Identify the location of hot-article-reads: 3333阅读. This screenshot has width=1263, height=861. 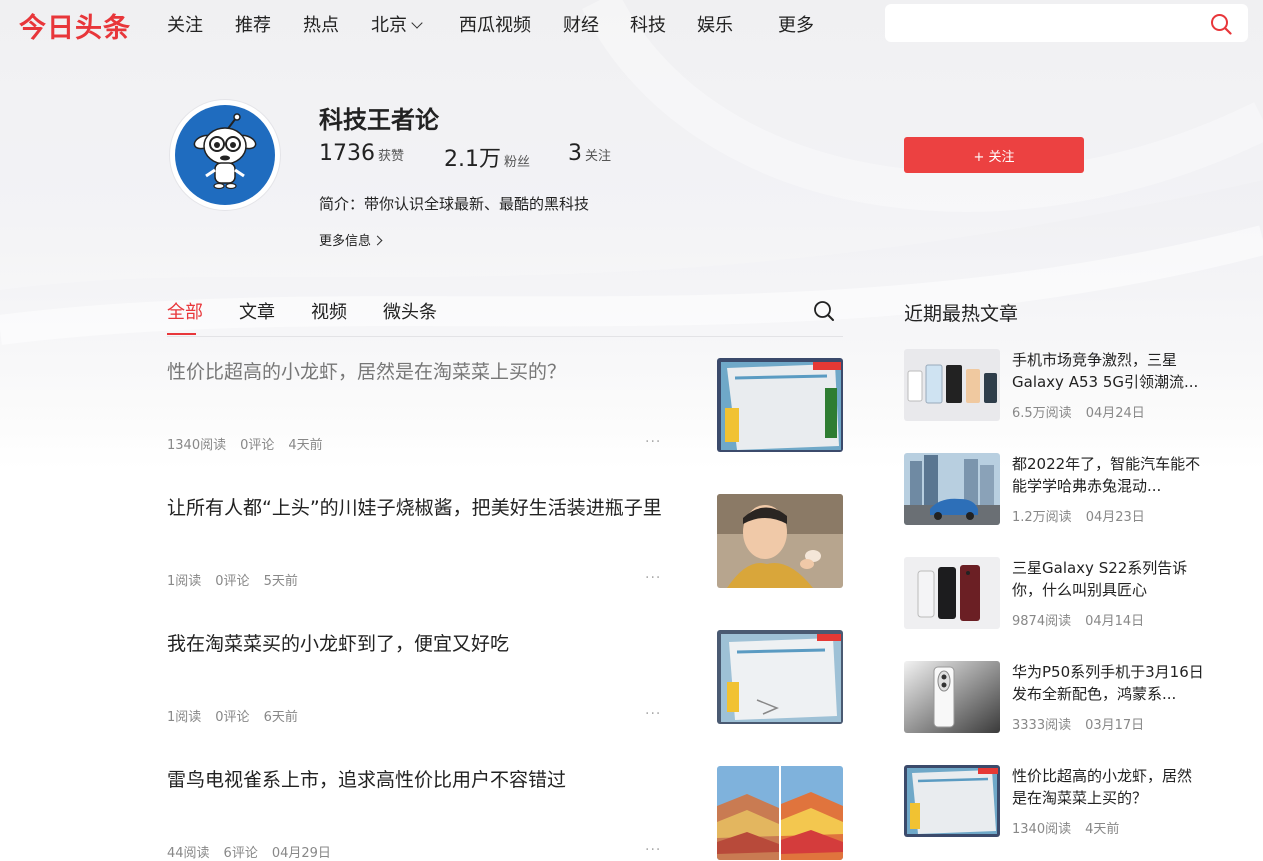
(1042, 725).